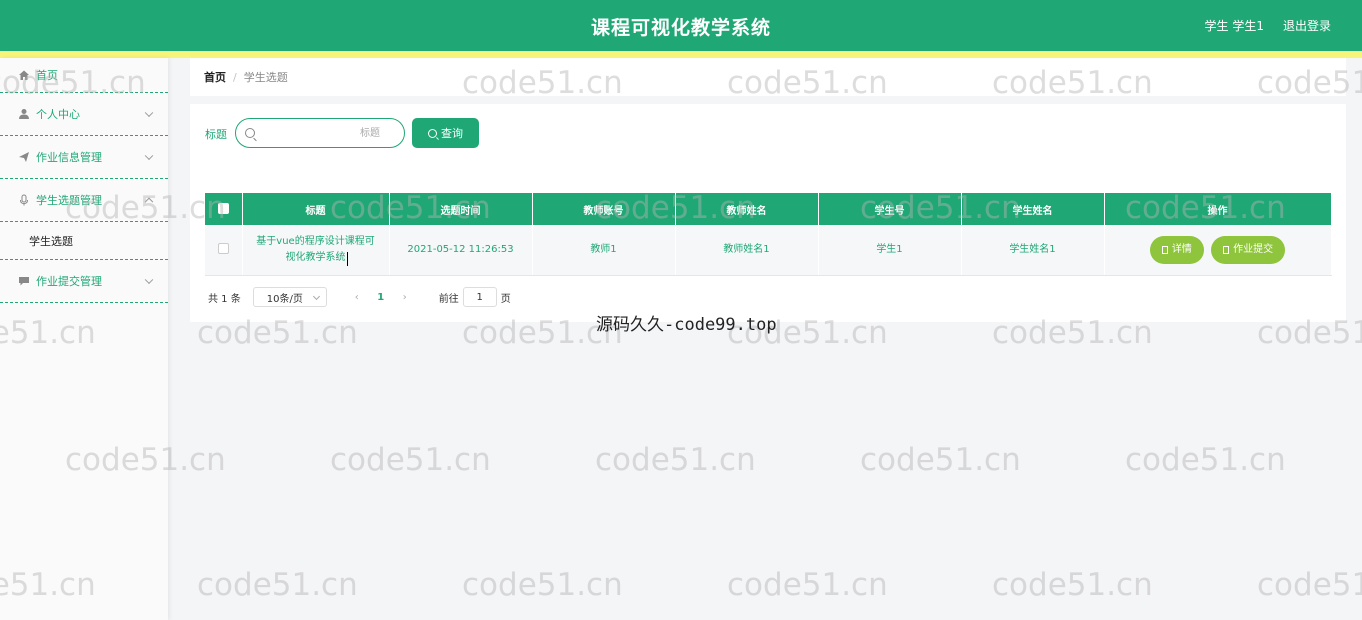 The image size is (1362, 620). I want to click on query-button: 查询, so click(445, 133).